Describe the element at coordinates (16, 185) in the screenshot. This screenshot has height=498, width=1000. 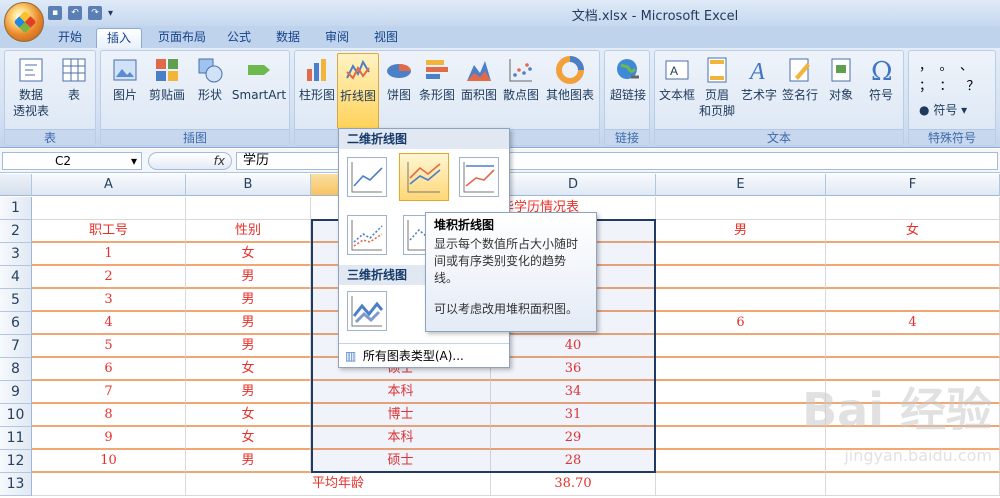
I see `select-all-corner` at that location.